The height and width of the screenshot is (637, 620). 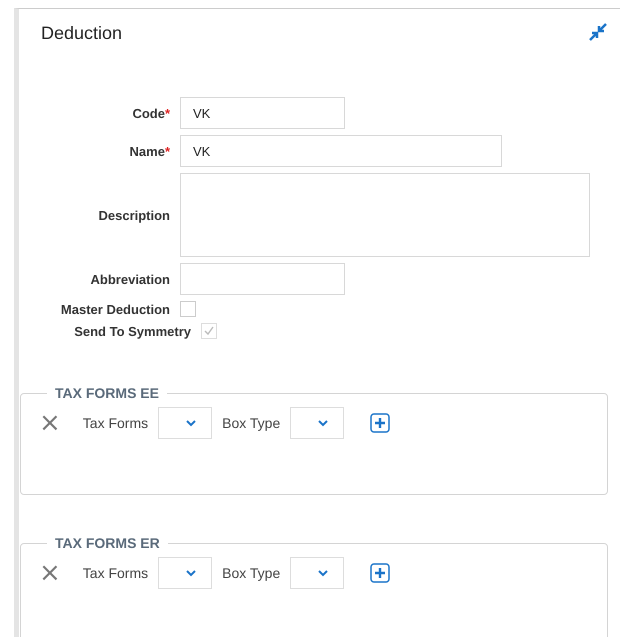 What do you see at coordinates (385, 215) in the screenshot?
I see `text-area` at bounding box center [385, 215].